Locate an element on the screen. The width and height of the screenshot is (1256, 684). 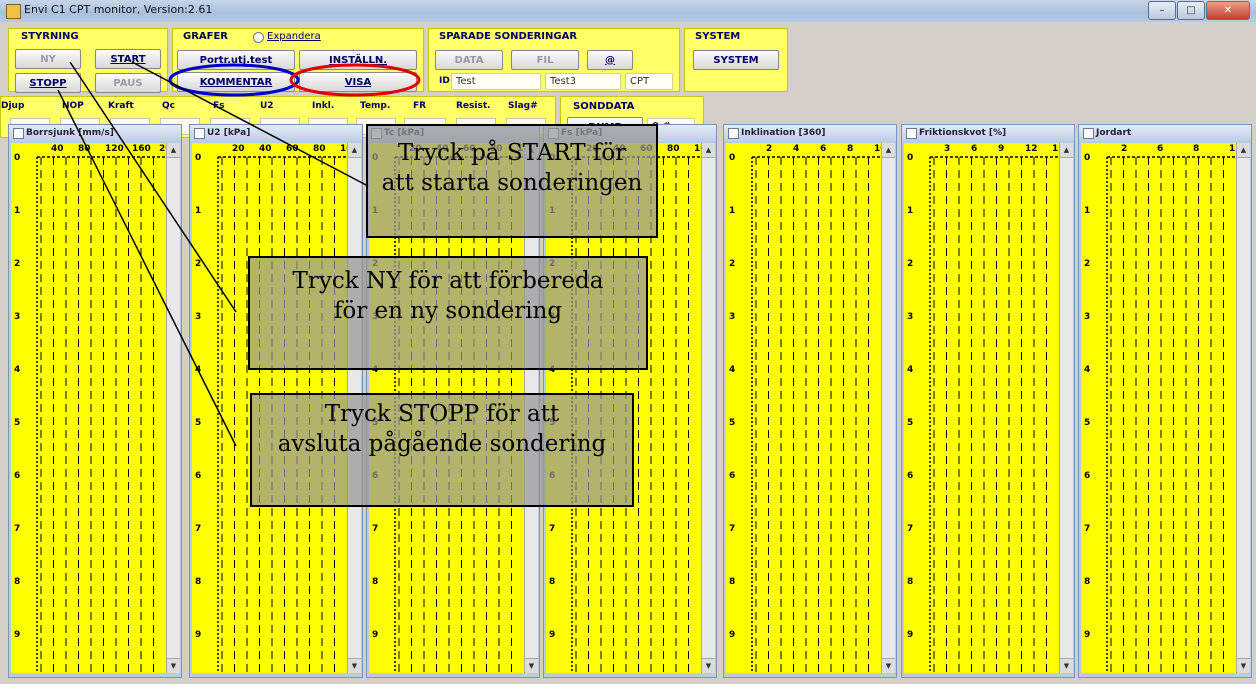
stopp-pointer is located at coordinates (147, 268).